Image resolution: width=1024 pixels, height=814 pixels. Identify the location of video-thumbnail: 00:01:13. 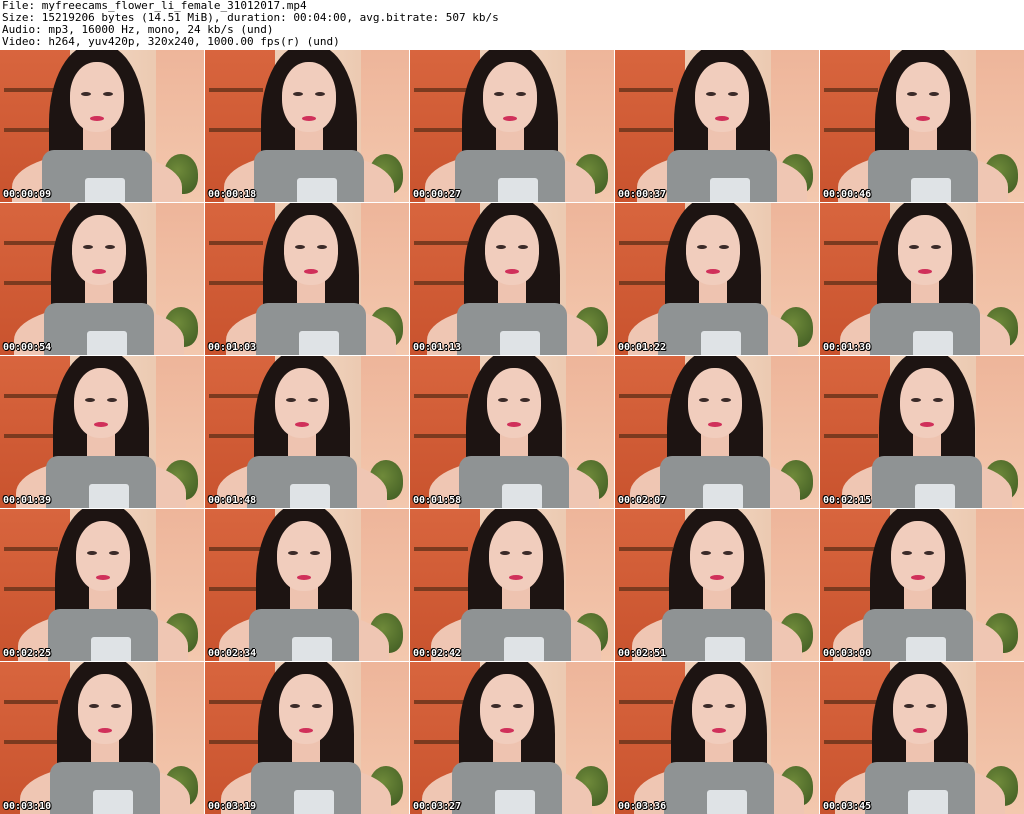
(512, 279).